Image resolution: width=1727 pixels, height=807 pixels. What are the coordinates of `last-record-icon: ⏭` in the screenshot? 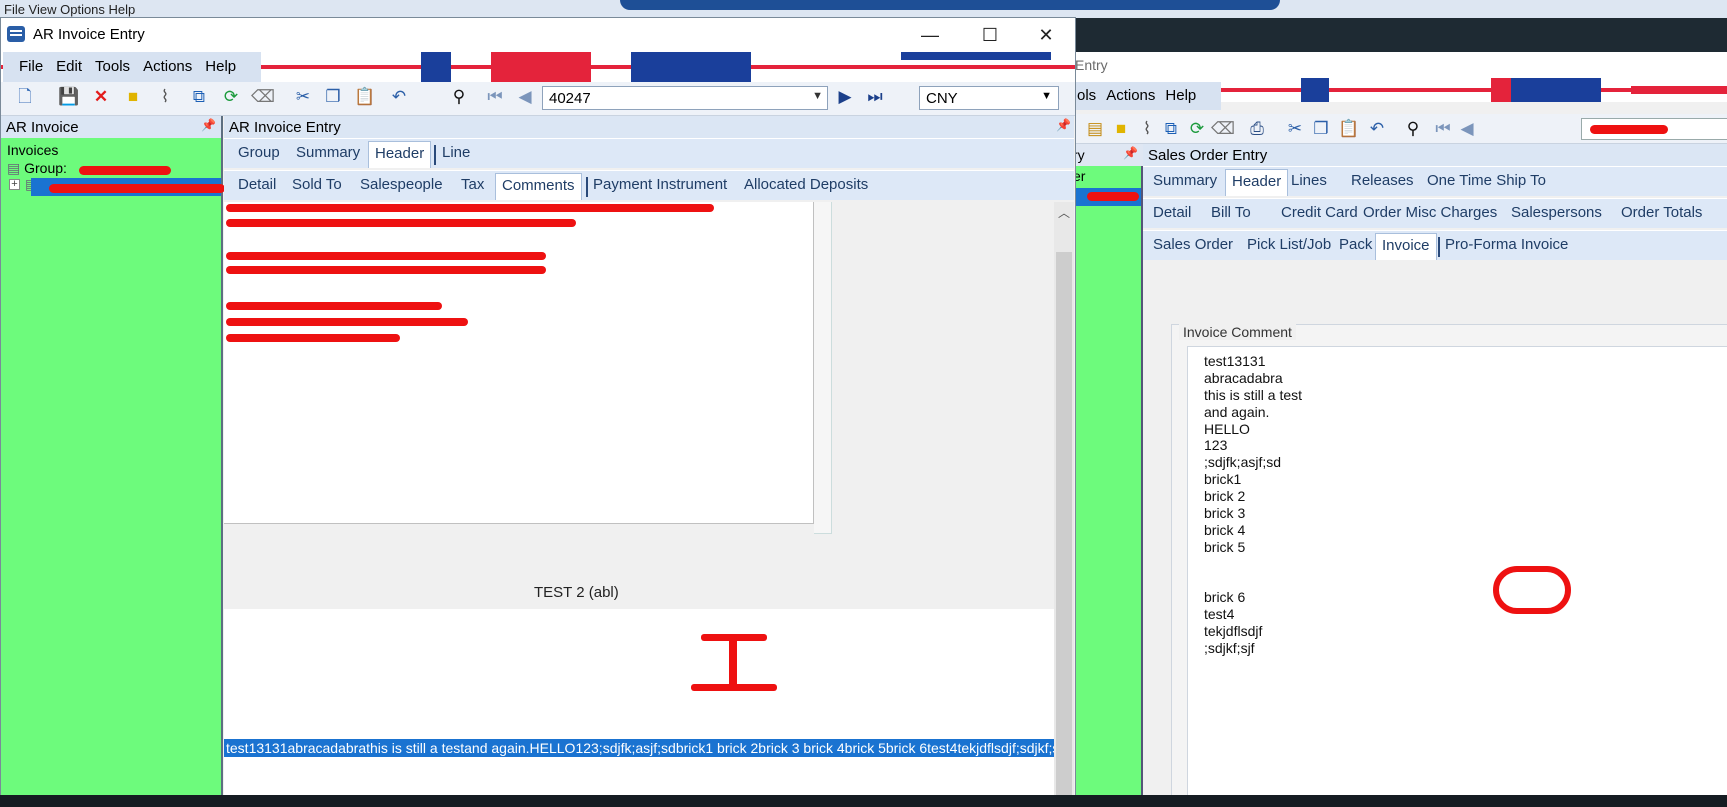 It's located at (875, 97).